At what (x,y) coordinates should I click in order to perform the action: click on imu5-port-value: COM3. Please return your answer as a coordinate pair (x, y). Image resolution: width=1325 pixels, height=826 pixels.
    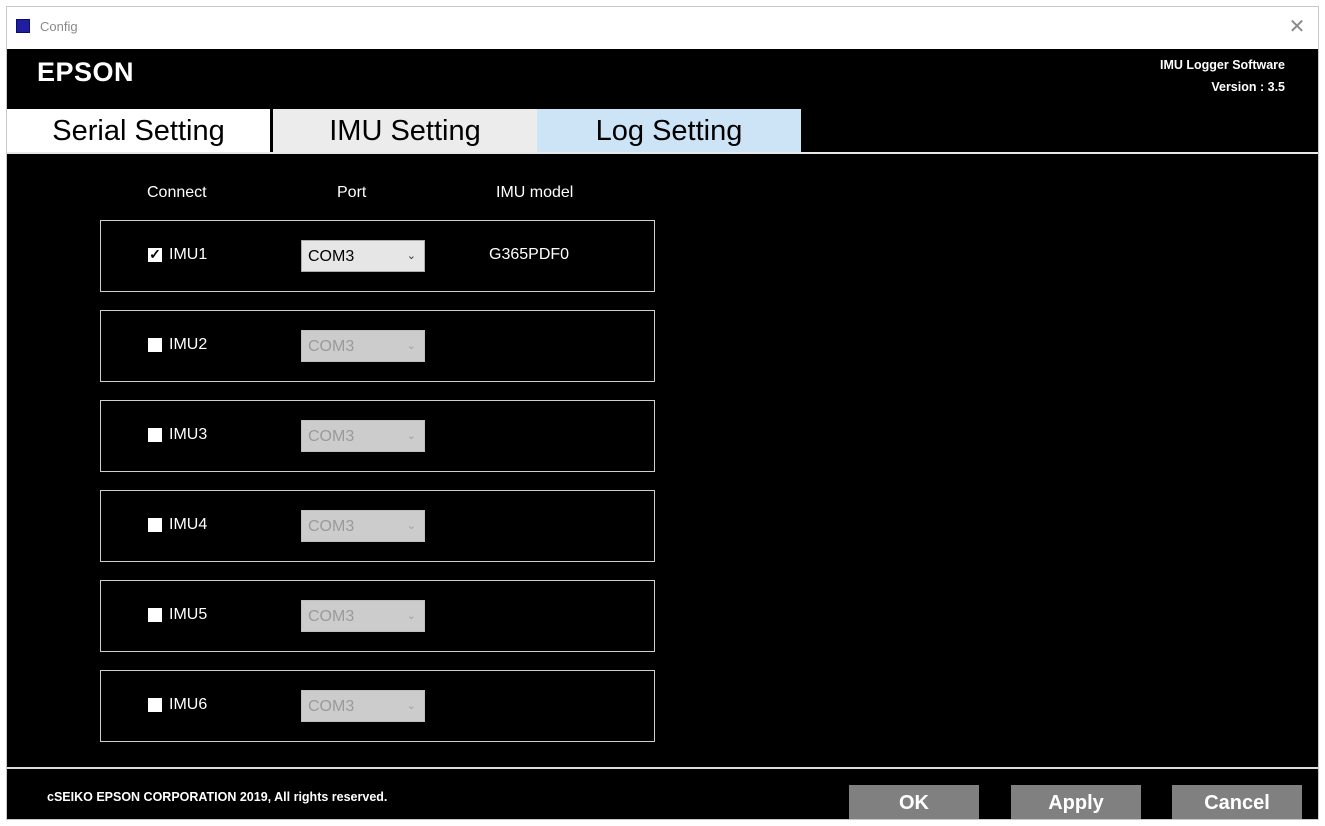
    Looking at the image, I should click on (331, 616).